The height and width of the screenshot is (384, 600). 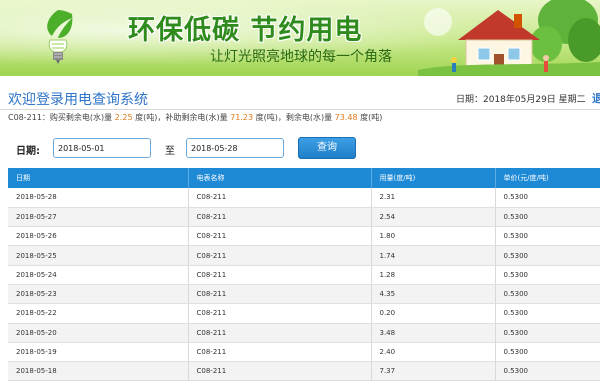 I want to click on cell-date: 2018-05-26, so click(x=98, y=236).